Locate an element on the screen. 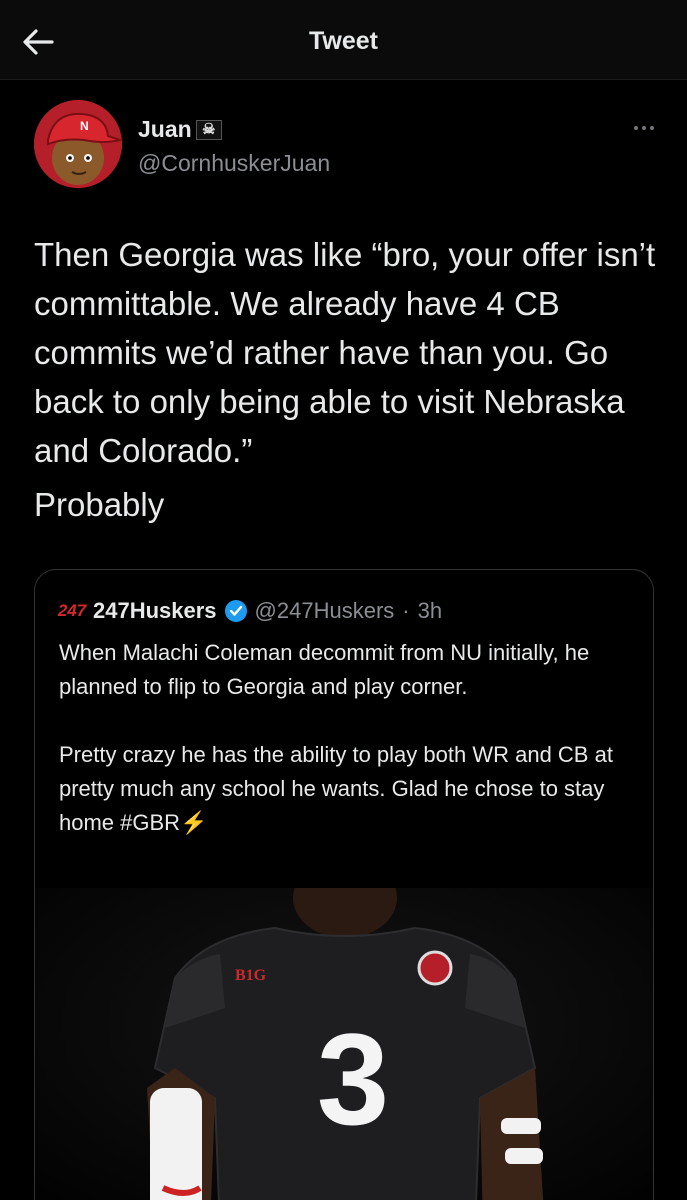 This screenshot has height=1200, width=687. avatar: N is located at coordinates (78, 144).